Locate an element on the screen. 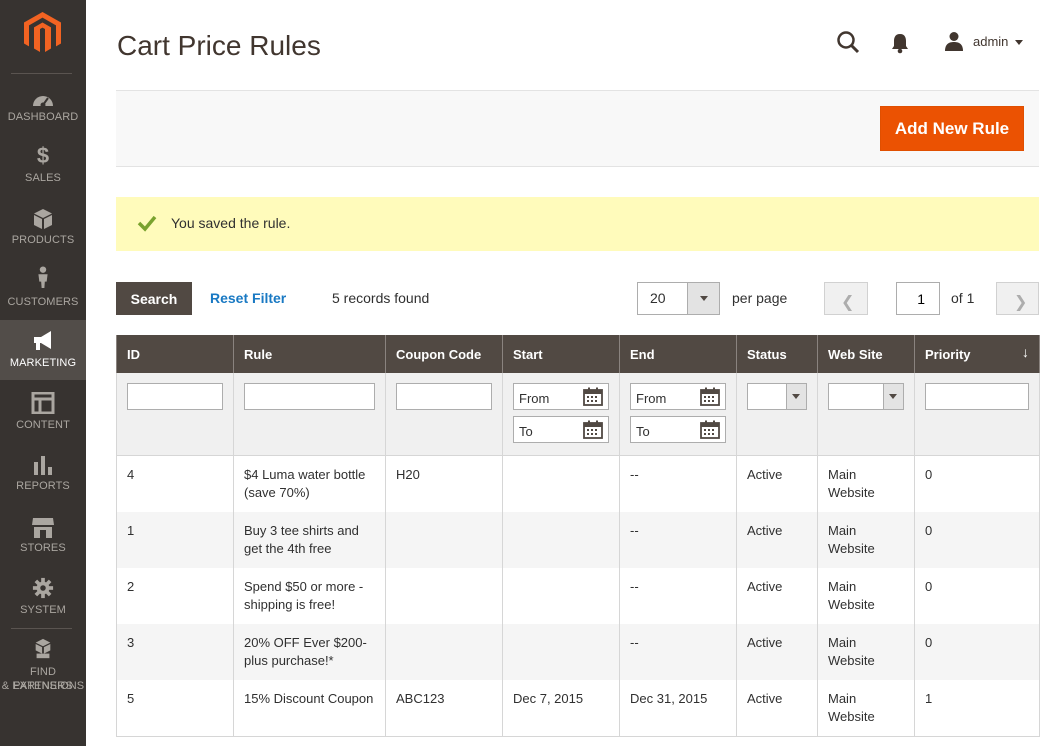 Image resolution: width=1051 pixels, height=746 pixels. sidebar-item-marketing: MARKETING is located at coordinates (43, 350).